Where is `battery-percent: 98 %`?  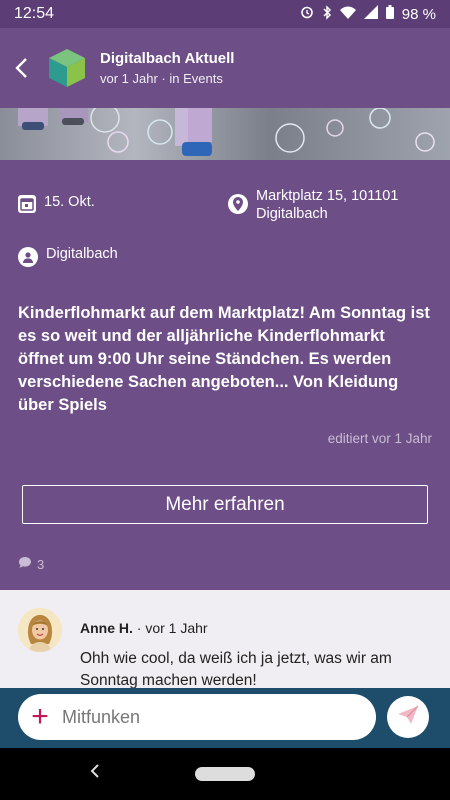
battery-percent: 98 % is located at coordinates (418, 14).